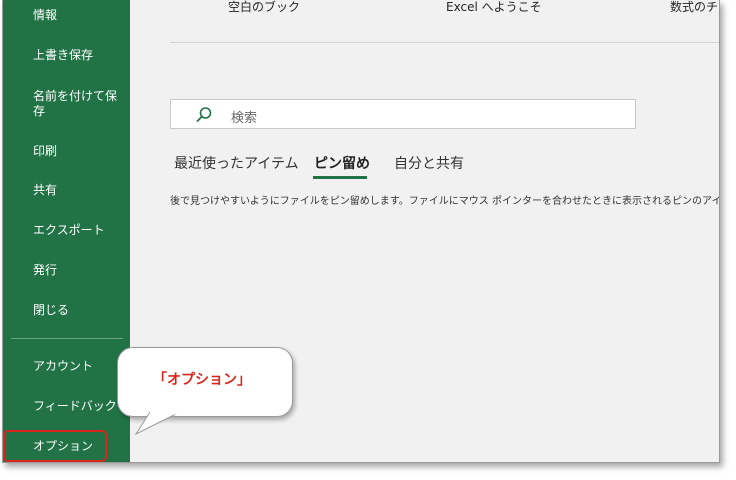 This screenshot has height=480, width=736. I want to click on template-welcome: Excel へようこそ, so click(494, 7).